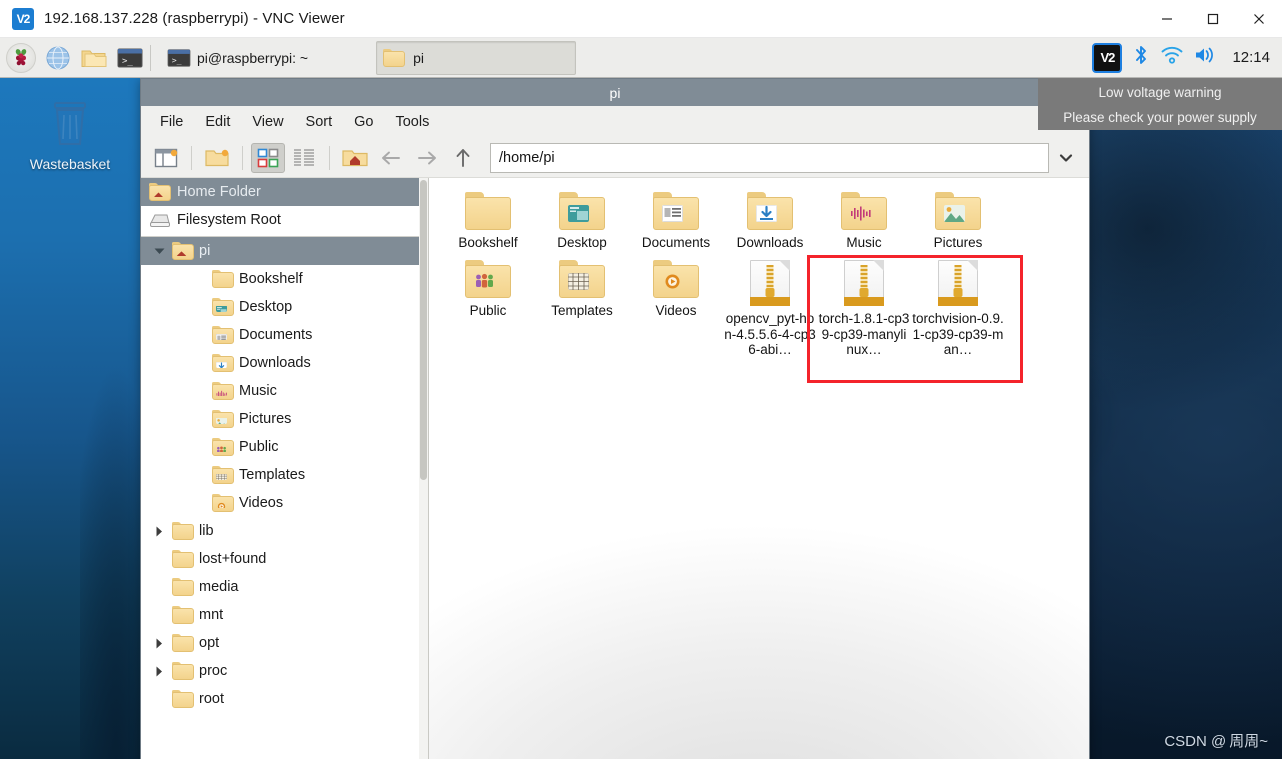 This screenshot has height=759, width=1282. What do you see at coordinates (1206, 57) in the screenshot?
I see `volume-icon` at bounding box center [1206, 57].